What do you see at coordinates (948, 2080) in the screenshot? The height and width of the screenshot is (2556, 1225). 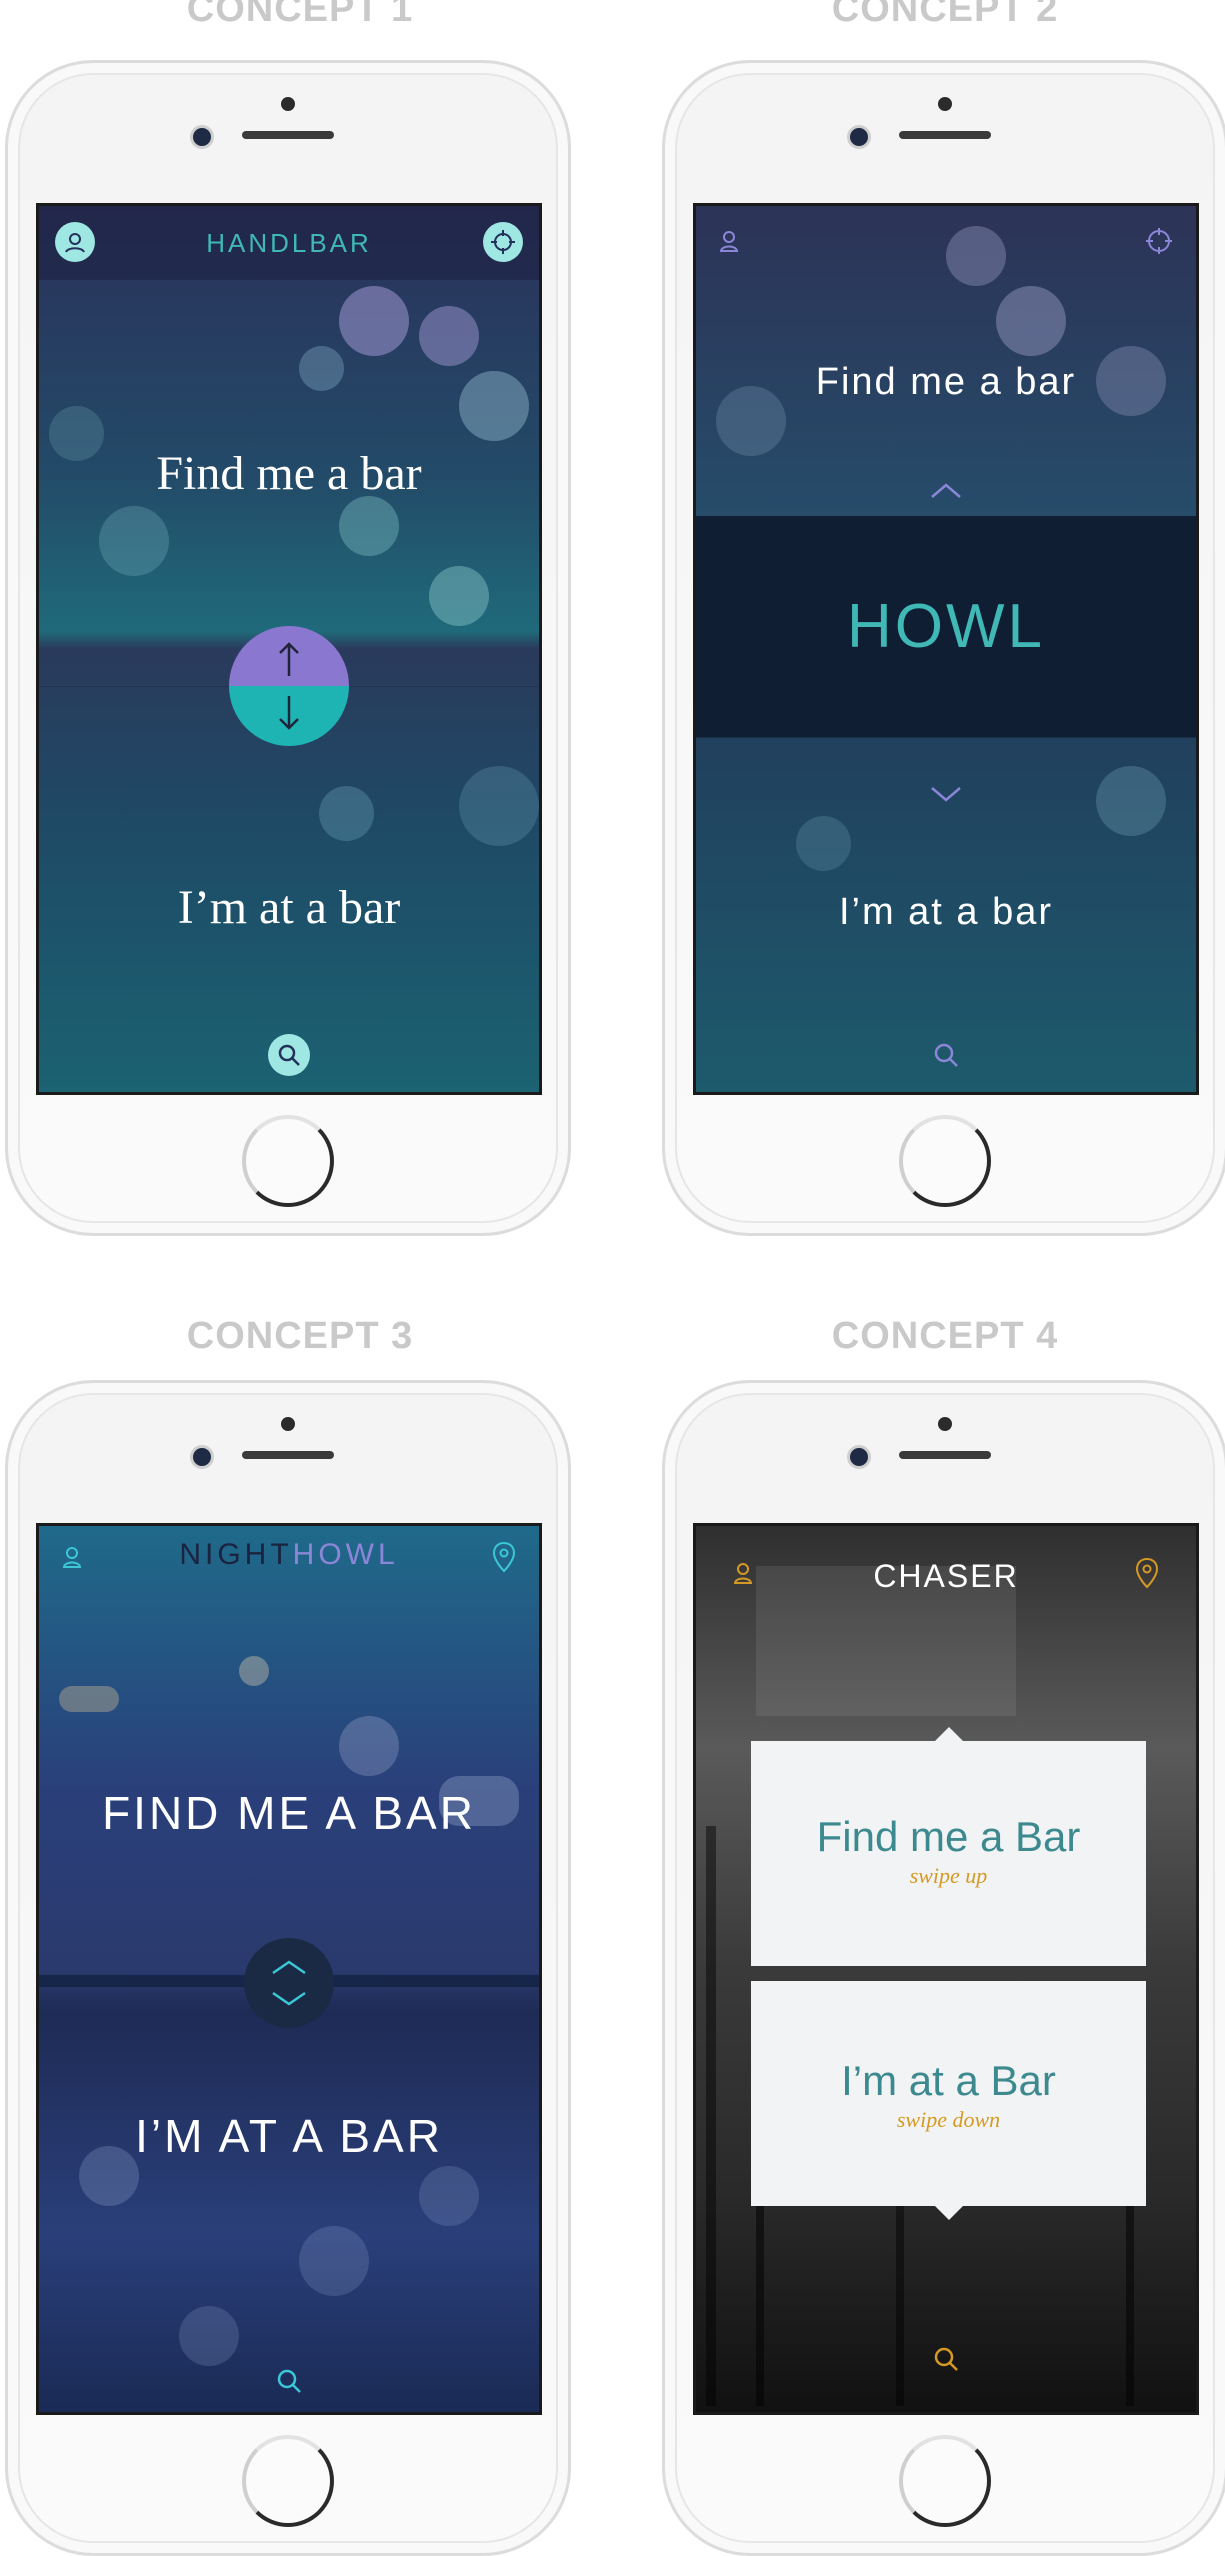 I see `at-bar-title: I’m at a Bar` at bounding box center [948, 2080].